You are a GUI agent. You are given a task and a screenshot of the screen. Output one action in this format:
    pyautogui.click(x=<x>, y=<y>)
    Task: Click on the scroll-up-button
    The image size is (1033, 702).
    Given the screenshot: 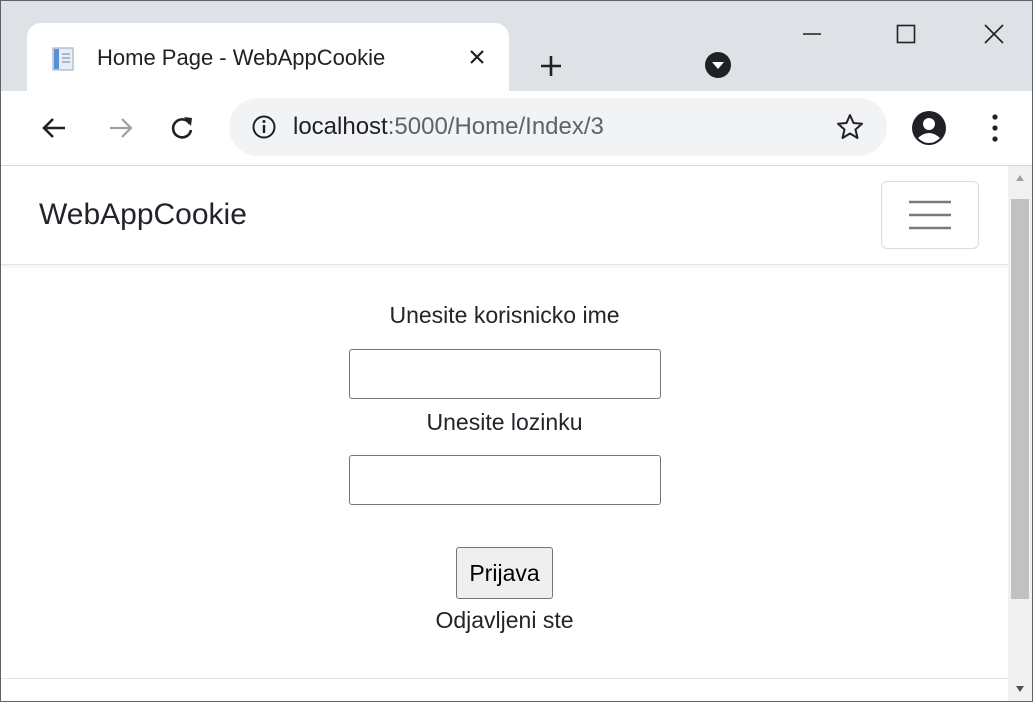 What is the action you would take?
    pyautogui.click(x=1020, y=178)
    